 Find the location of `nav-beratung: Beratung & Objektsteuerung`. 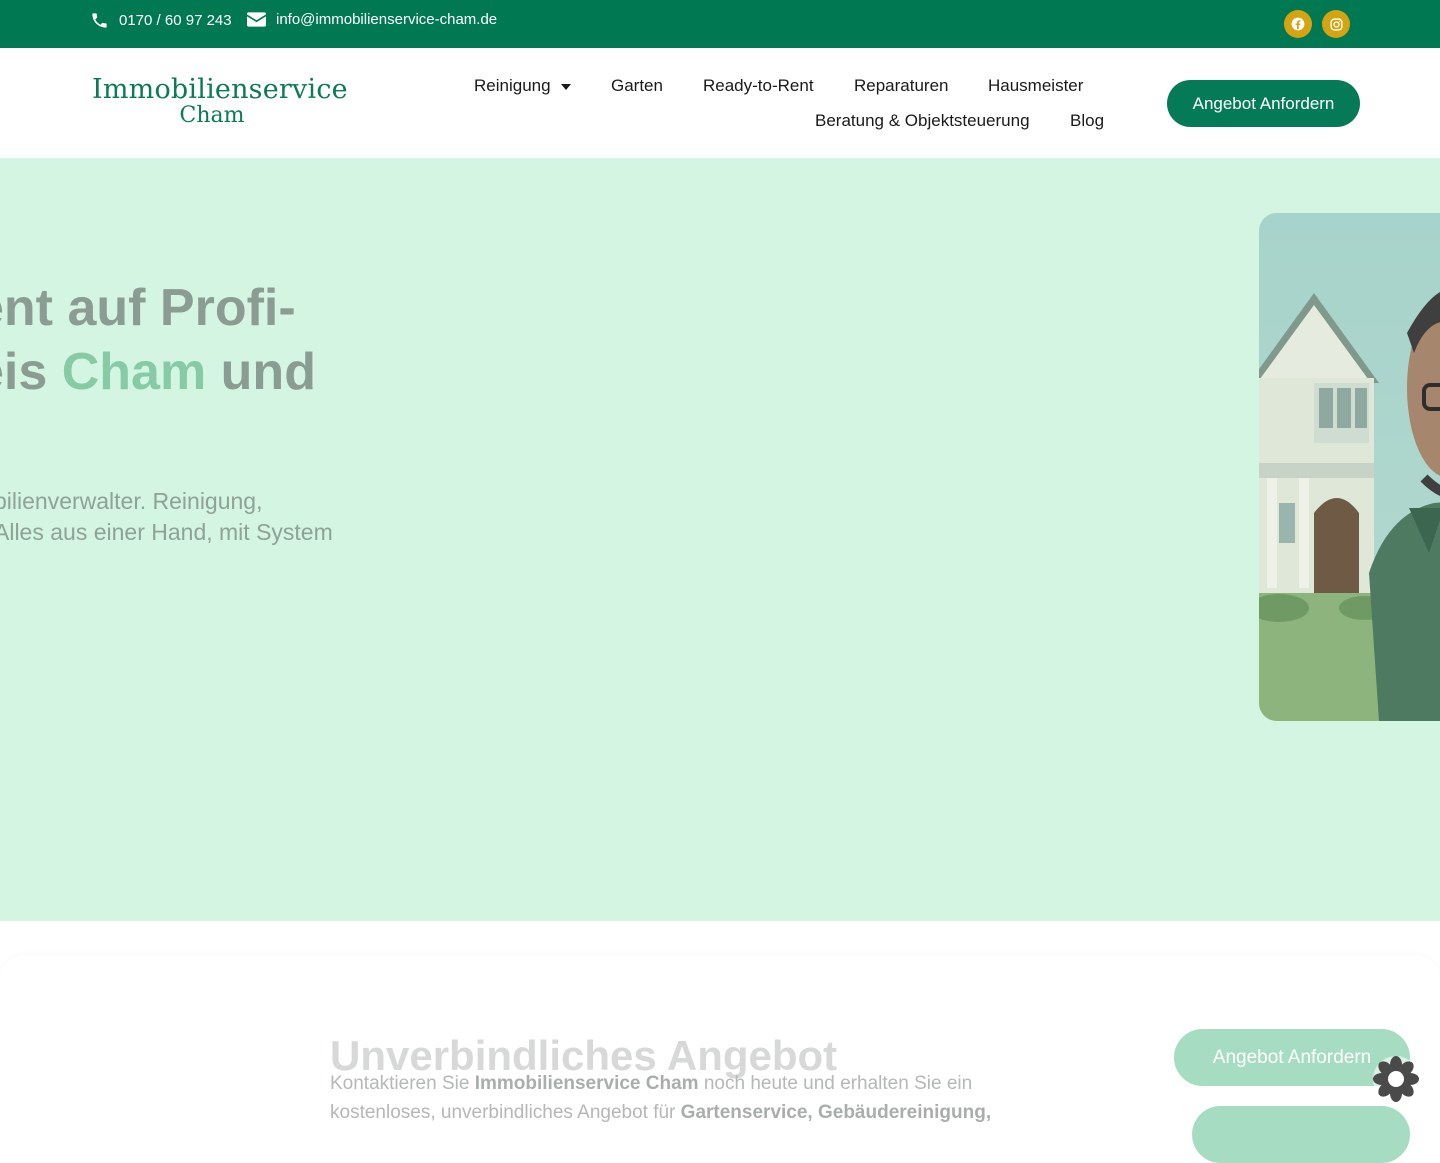

nav-beratung: Beratung & Objektsteuerung is located at coordinates (922, 121).